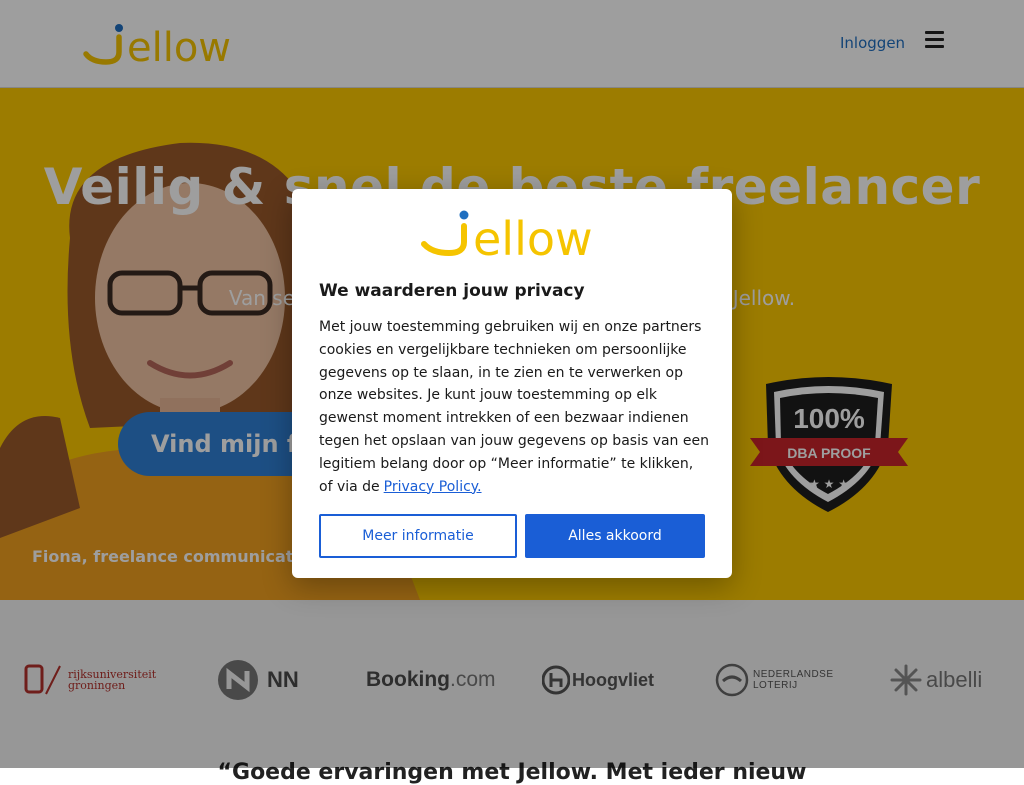 Image resolution: width=1024 pixels, height=785 pixels. What do you see at coordinates (452, 291) in the screenshot?
I see `consent-title: We waarderen jouw privacy` at bounding box center [452, 291].